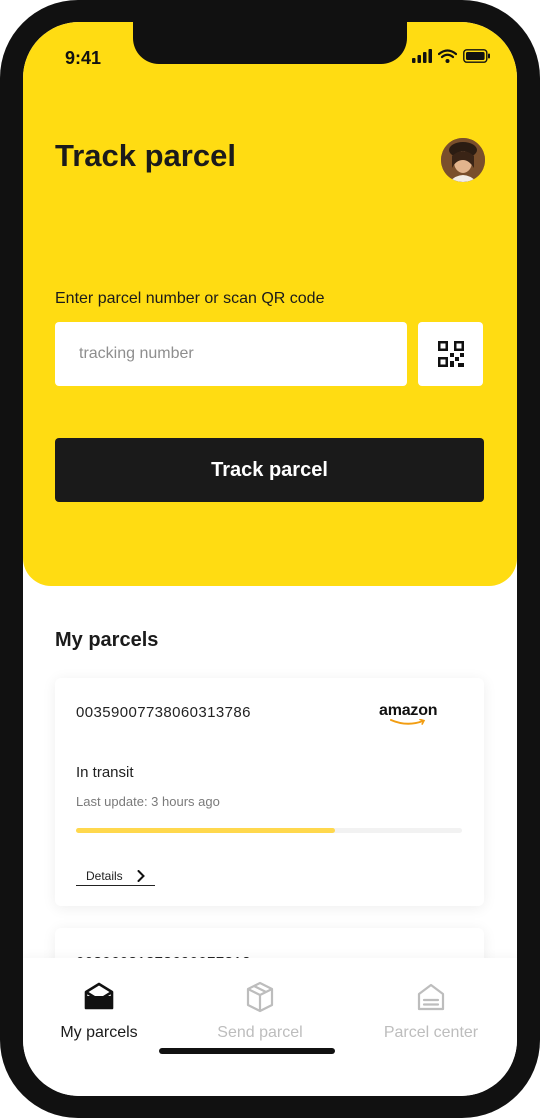  I want to click on tracking-field-label: Enter parcel number or scan QR code, so click(190, 298).